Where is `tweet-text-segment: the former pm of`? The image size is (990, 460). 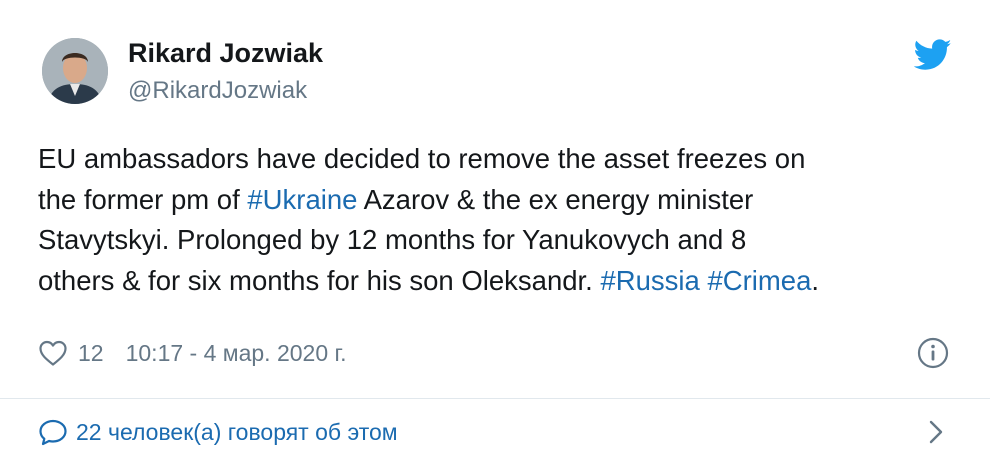 tweet-text-segment: the former pm of is located at coordinates (143, 199).